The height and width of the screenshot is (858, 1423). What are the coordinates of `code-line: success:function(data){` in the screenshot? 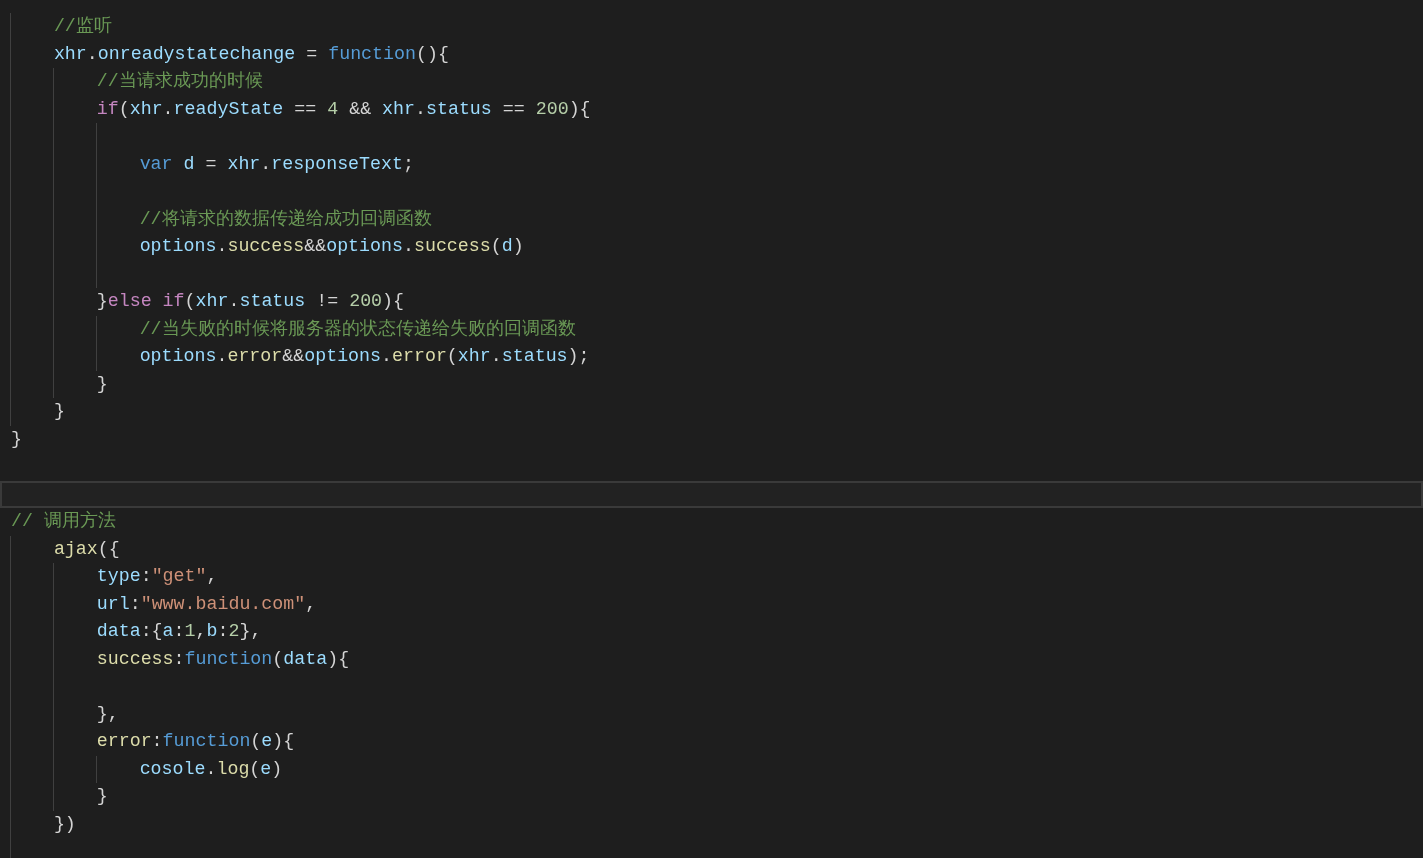 It's located at (223, 659).